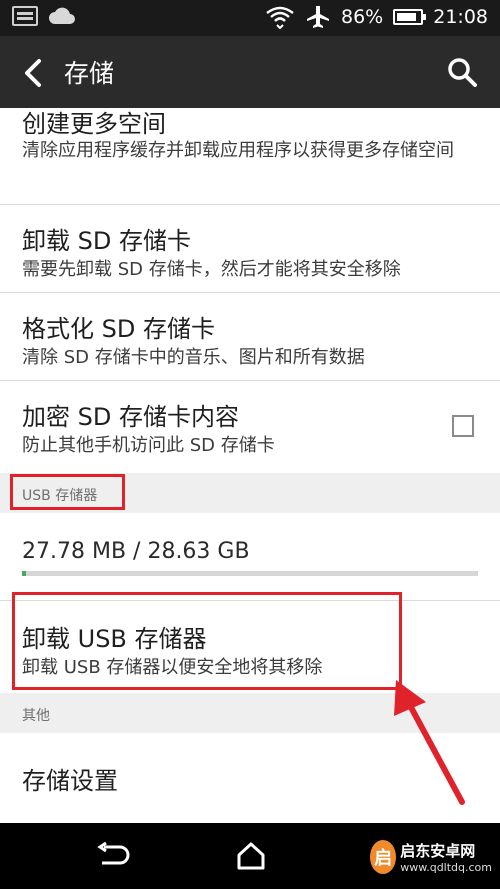 This screenshot has width=500, height=889. I want to click on usage-progress-fill, so click(24, 573).